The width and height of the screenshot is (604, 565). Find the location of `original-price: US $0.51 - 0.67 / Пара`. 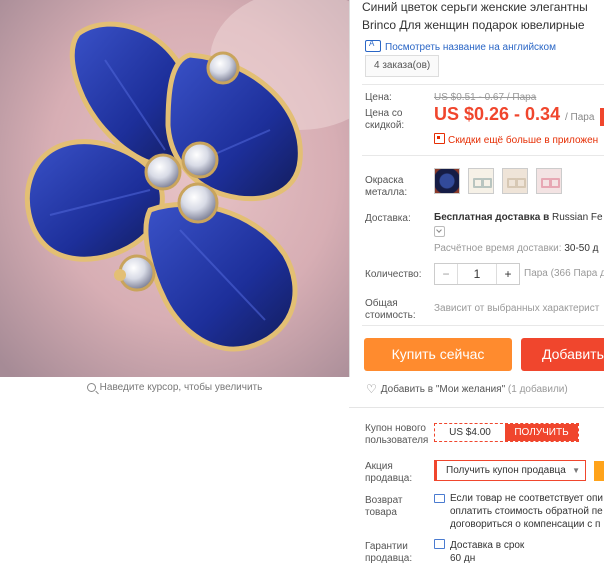

original-price: US $0.51 - 0.67 / Пара is located at coordinates (485, 97).